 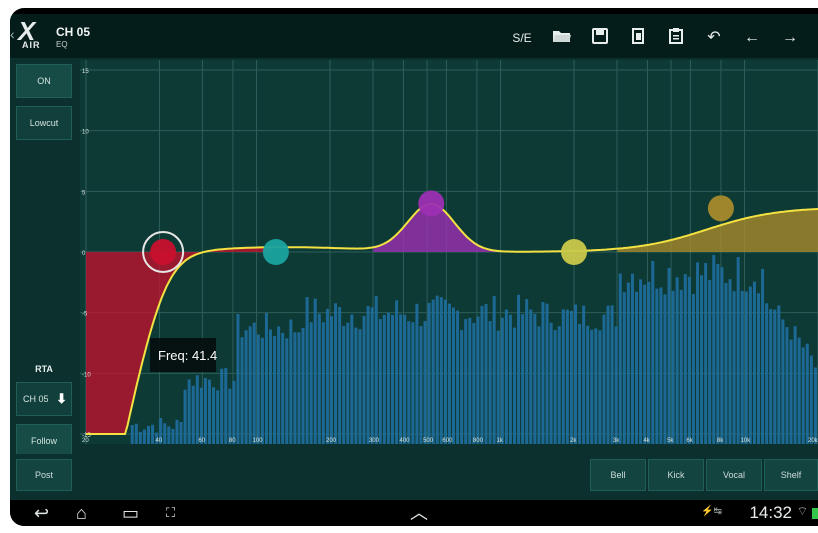 What do you see at coordinates (802, 511) in the screenshot?
I see `wifi-icon: ⌔` at bounding box center [802, 511].